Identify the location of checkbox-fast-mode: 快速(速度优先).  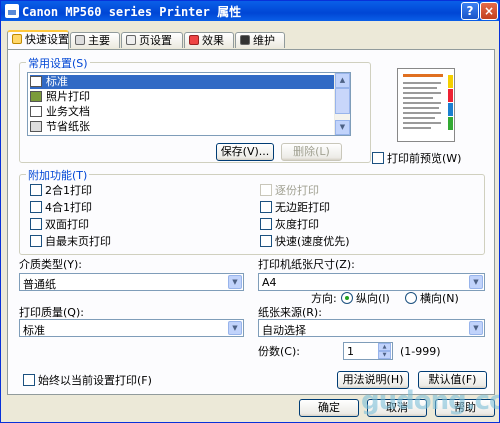
(305, 242).